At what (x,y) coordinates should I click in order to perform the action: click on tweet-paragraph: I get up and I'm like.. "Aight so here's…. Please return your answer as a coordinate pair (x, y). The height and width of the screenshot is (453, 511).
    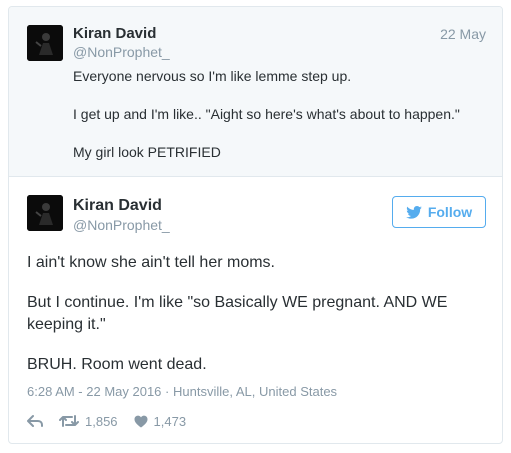
    Looking at the image, I should click on (266, 114).